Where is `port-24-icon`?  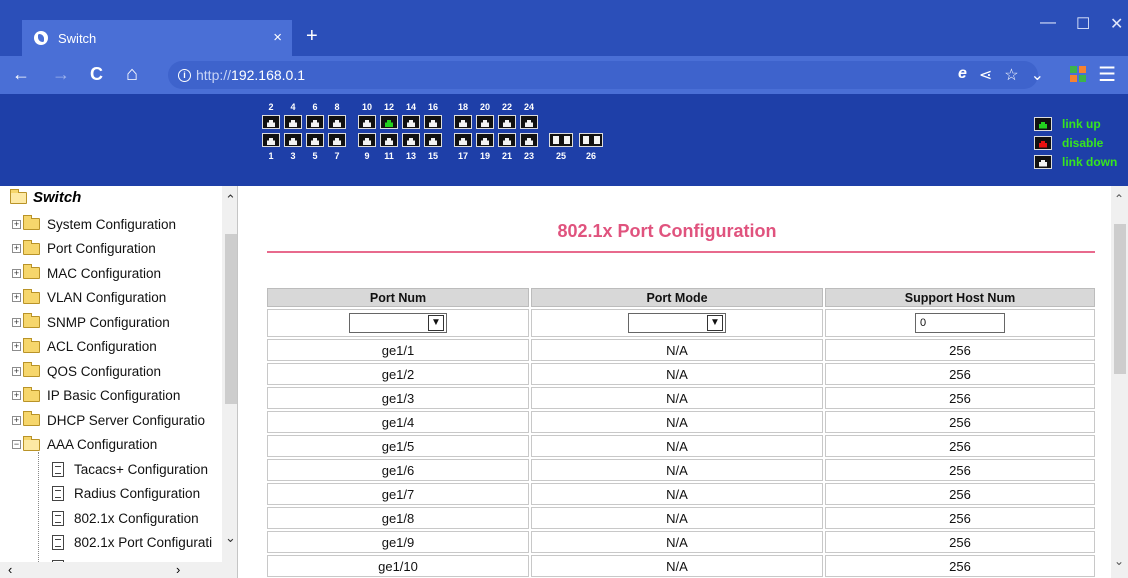
port-24-icon is located at coordinates (529, 122).